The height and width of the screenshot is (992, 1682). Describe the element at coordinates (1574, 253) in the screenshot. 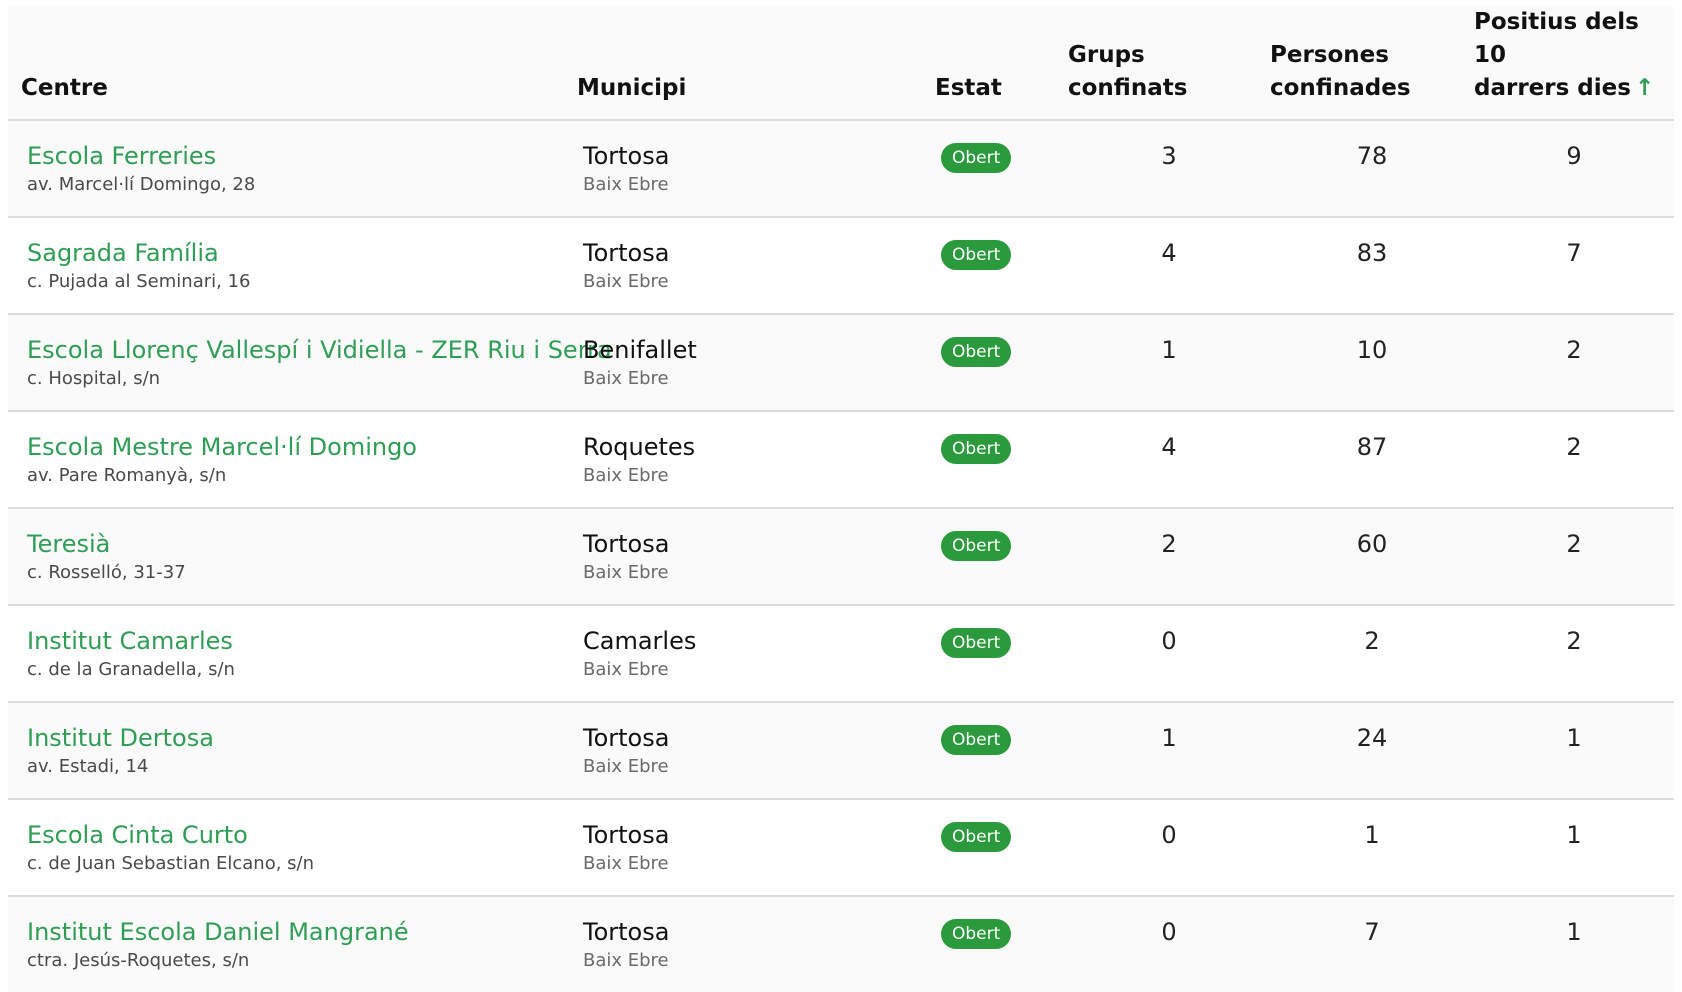

I see `cell-positius: 7` at that location.